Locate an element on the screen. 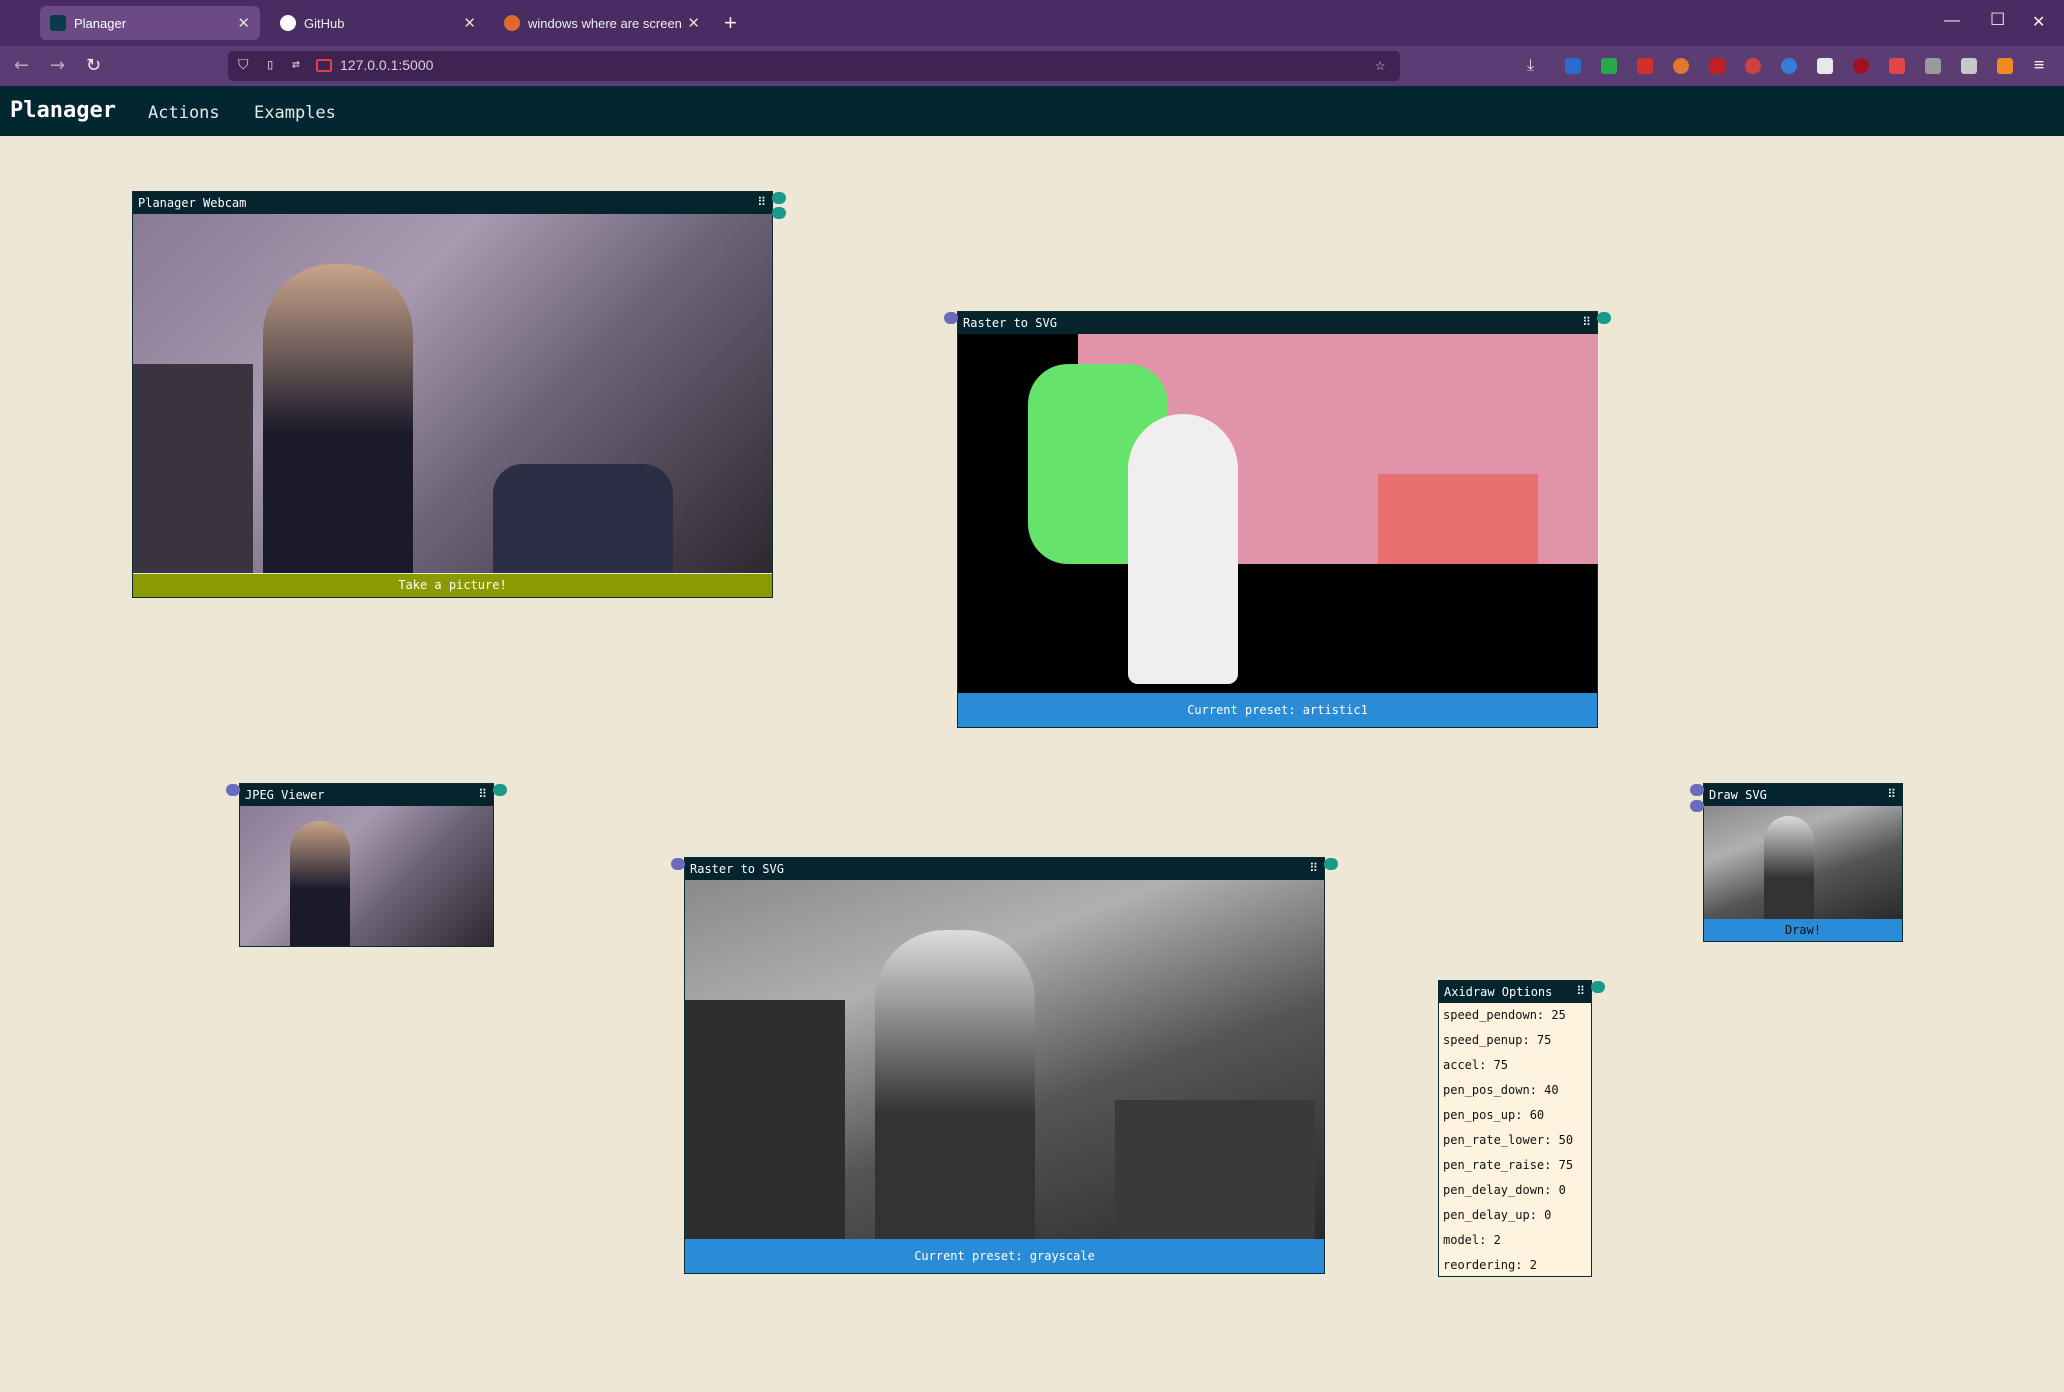 This screenshot has width=2064, height=1392. extension-10-icon is located at coordinates (1897, 66).